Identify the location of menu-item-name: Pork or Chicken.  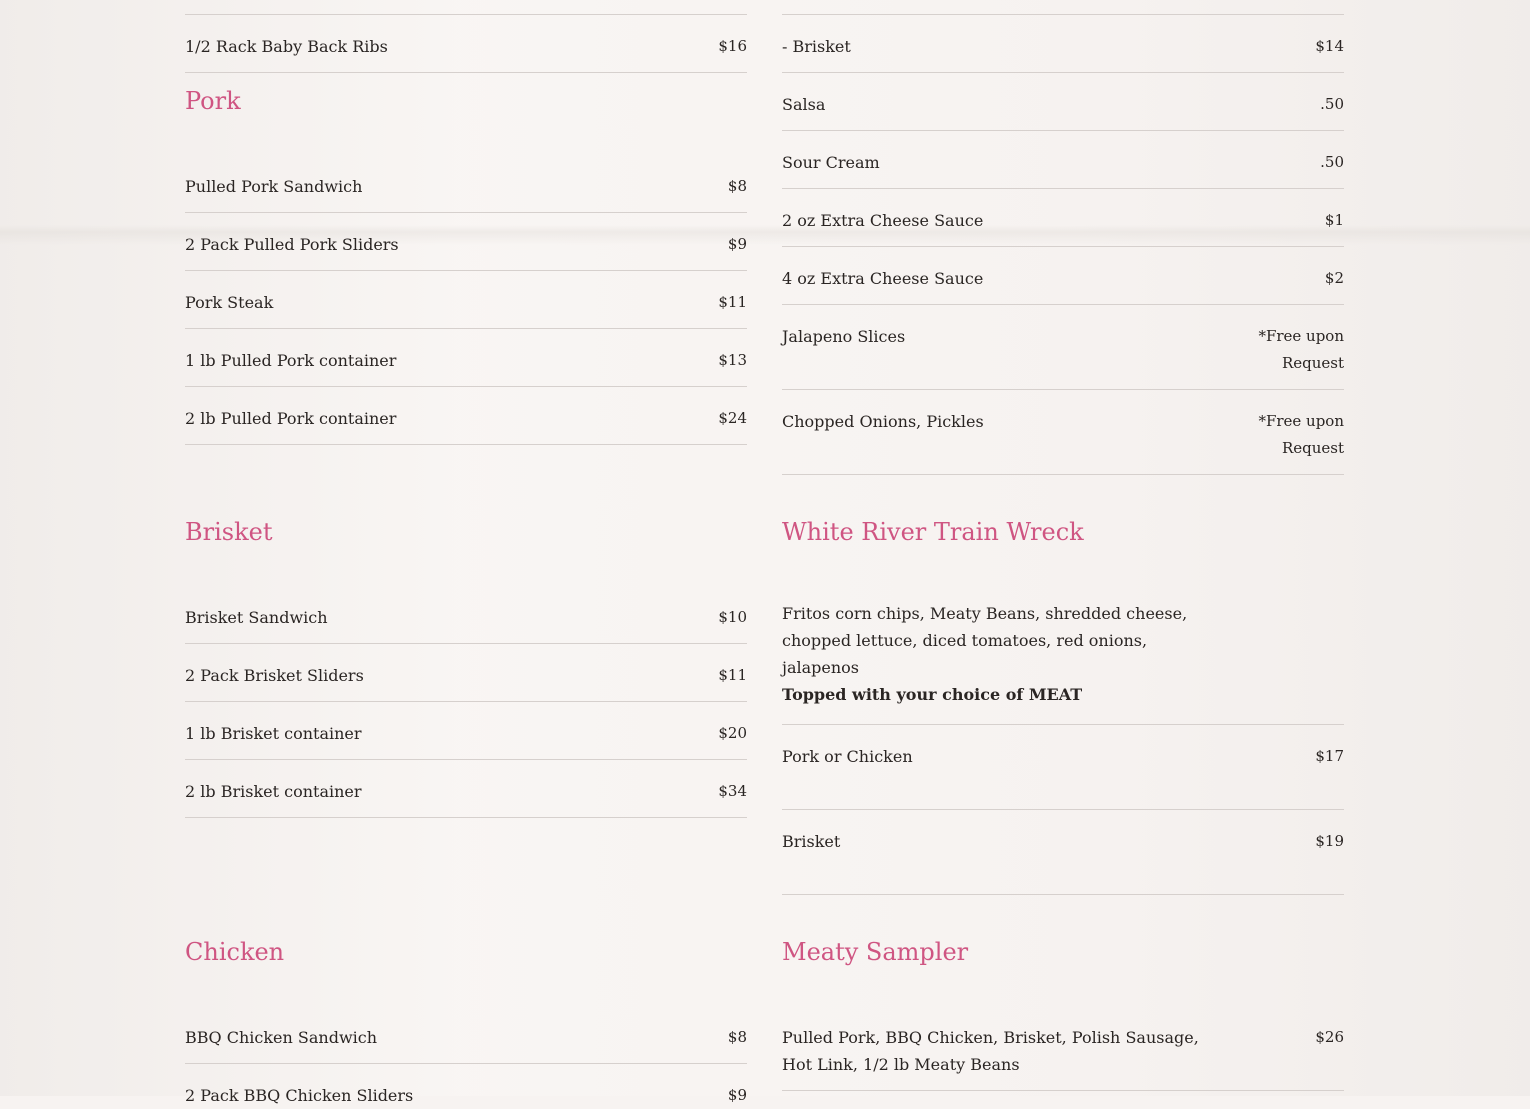
(847, 756).